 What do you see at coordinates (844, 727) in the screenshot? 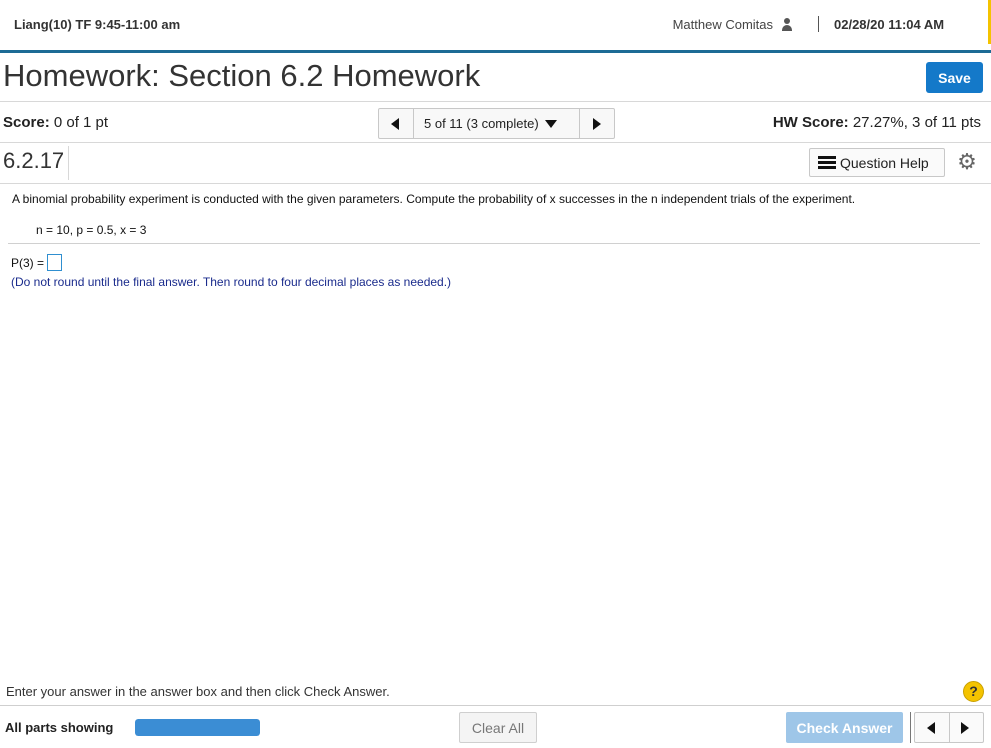
I see `check-answer-button: Check Answer` at bounding box center [844, 727].